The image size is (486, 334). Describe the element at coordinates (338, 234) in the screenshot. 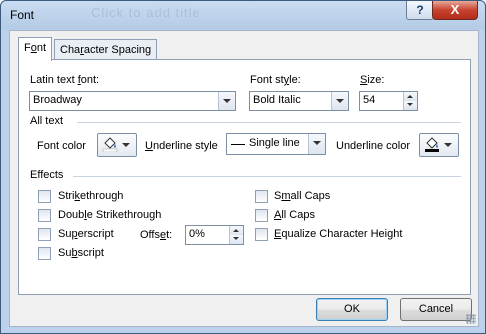

I see `equalize-character-height-label: Equalize Character Height` at that location.